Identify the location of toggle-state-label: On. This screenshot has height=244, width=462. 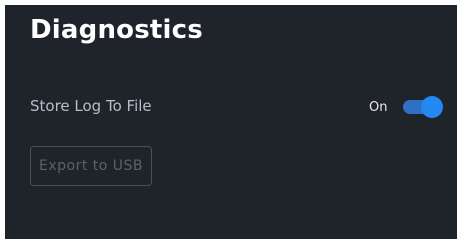
(378, 107).